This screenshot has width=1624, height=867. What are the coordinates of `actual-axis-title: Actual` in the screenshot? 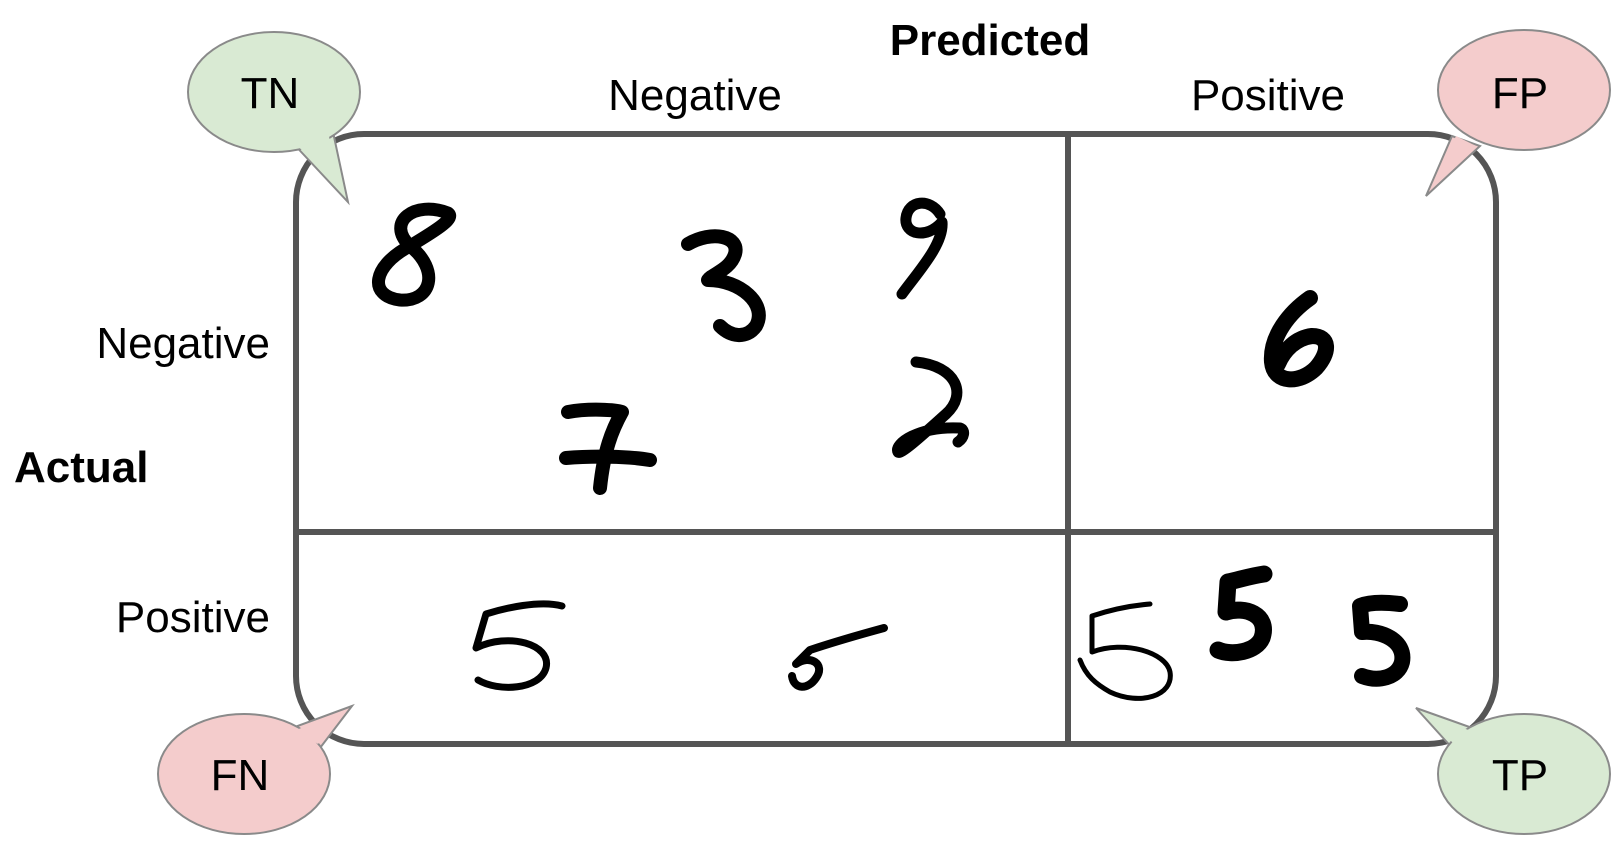 It's located at (81, 467).